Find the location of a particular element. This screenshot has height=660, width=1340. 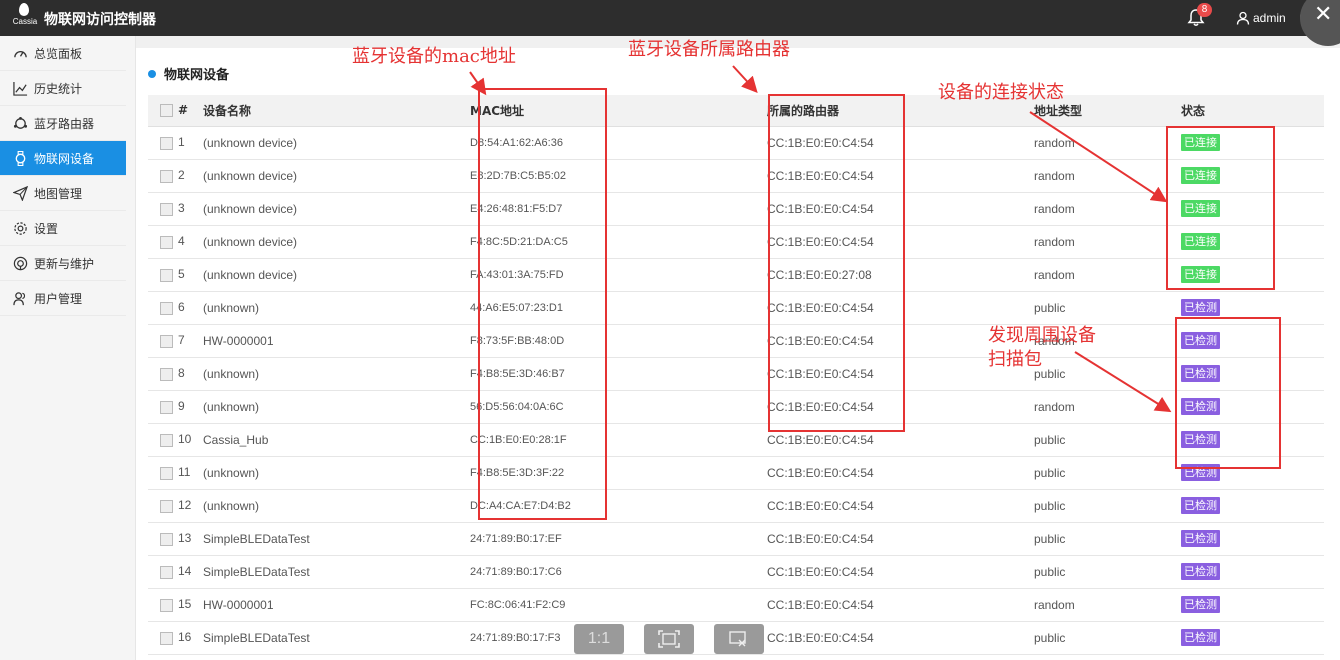

row-number-cell: 1 is located at coordinates (175, 143).